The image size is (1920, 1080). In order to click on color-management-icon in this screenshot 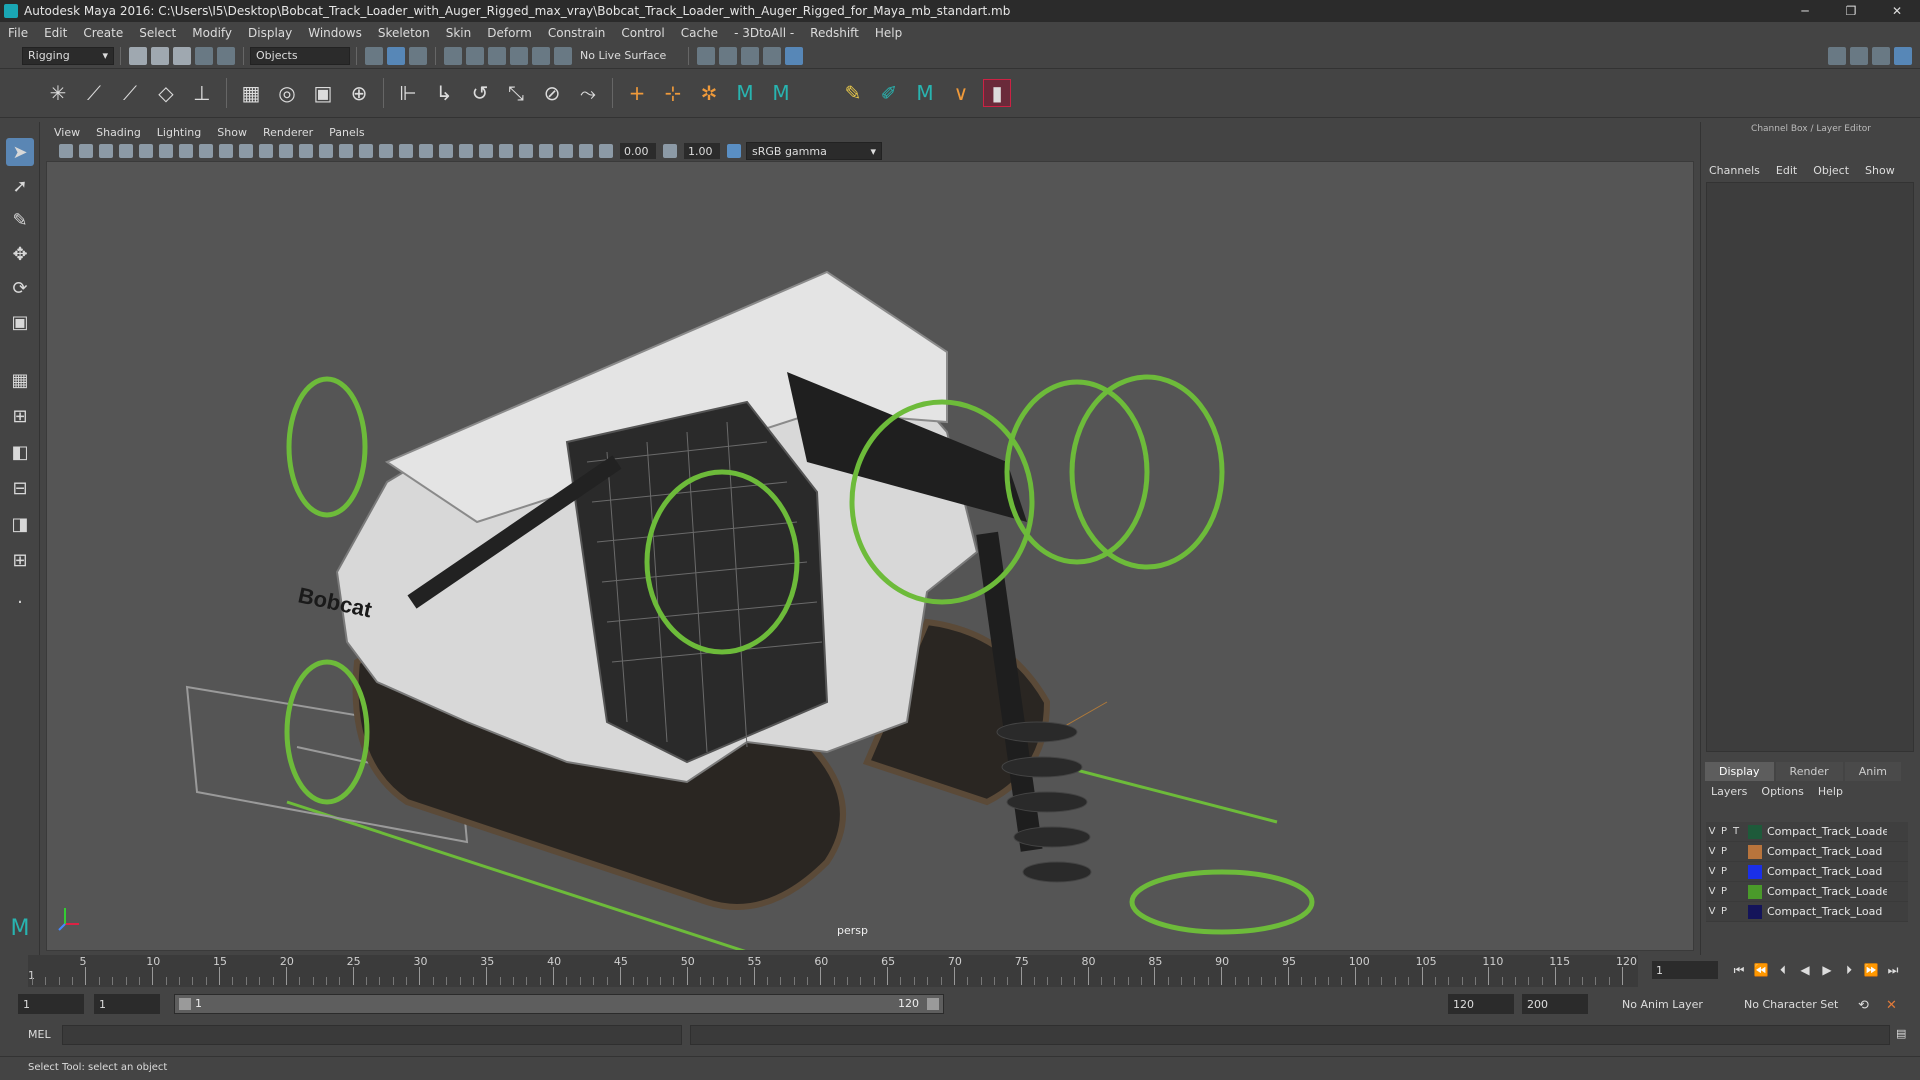, I will do `click(734, 151)`.